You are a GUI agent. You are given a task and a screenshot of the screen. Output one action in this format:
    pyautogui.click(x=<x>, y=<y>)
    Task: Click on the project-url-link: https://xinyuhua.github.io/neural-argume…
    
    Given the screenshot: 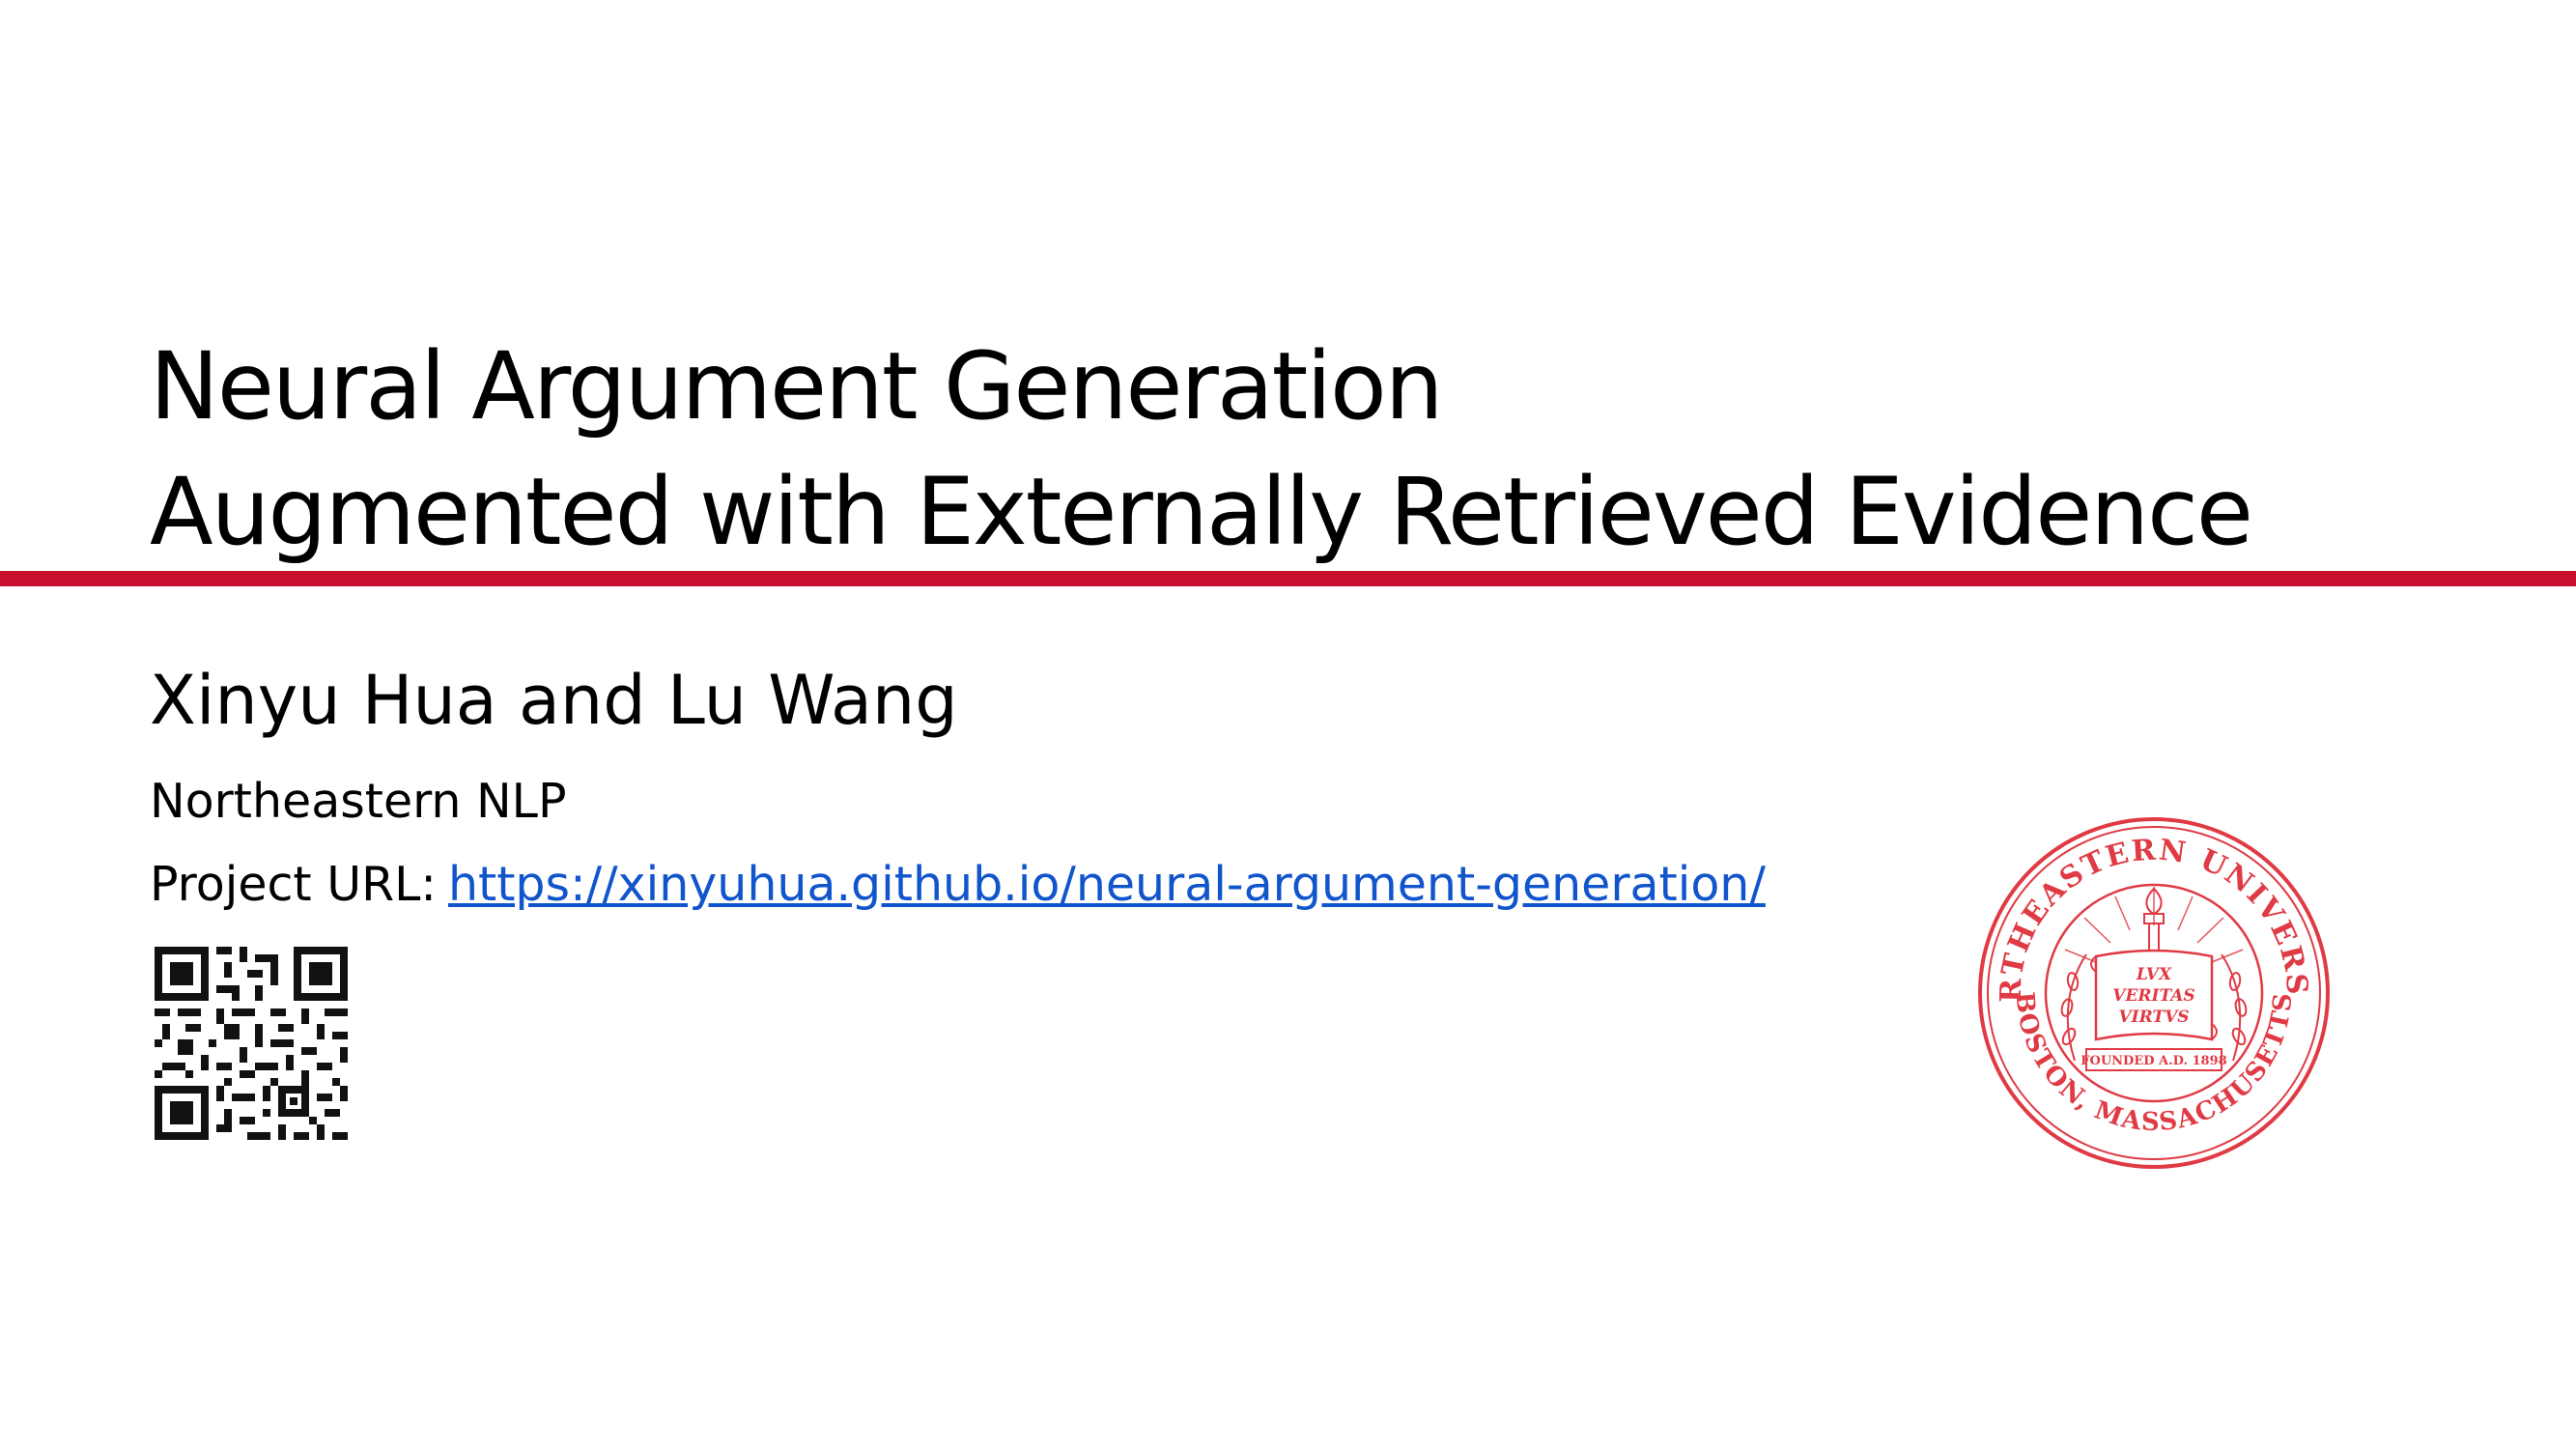 What is the action you would take?
    pyautogui.click(x=1107, y=884)
    